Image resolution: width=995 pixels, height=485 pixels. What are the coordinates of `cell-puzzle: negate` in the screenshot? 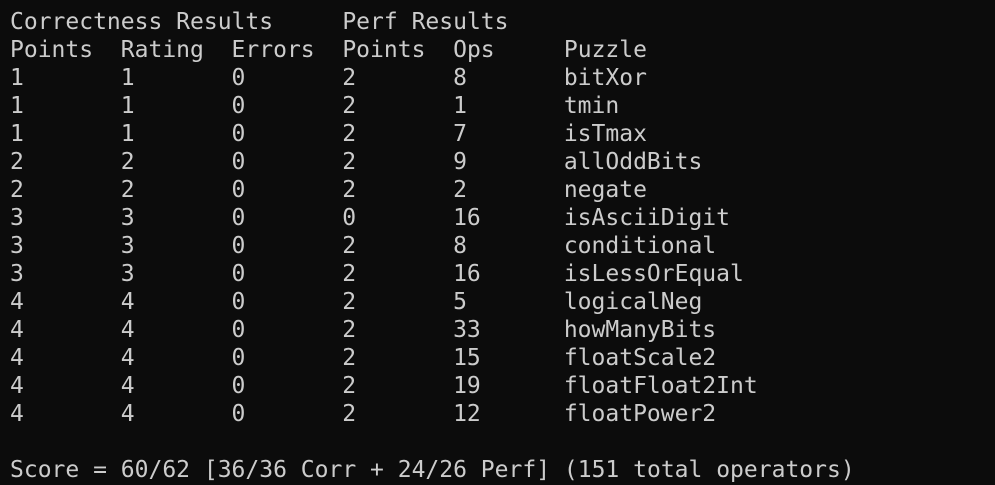 It's located at (605, 190).